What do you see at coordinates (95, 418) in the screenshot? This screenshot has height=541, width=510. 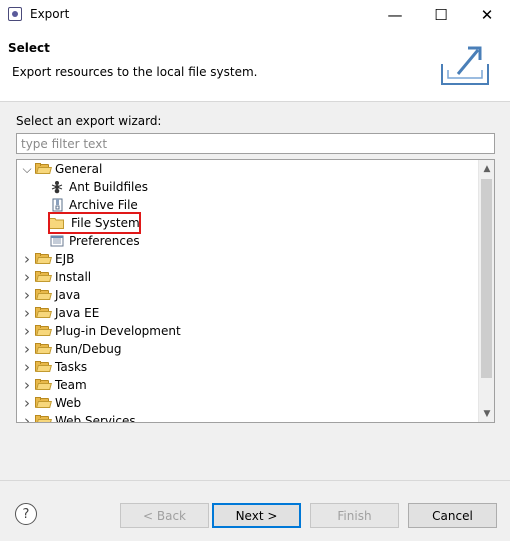 I see `tree-item-label: Web Services` at bounding box center [95, 418].